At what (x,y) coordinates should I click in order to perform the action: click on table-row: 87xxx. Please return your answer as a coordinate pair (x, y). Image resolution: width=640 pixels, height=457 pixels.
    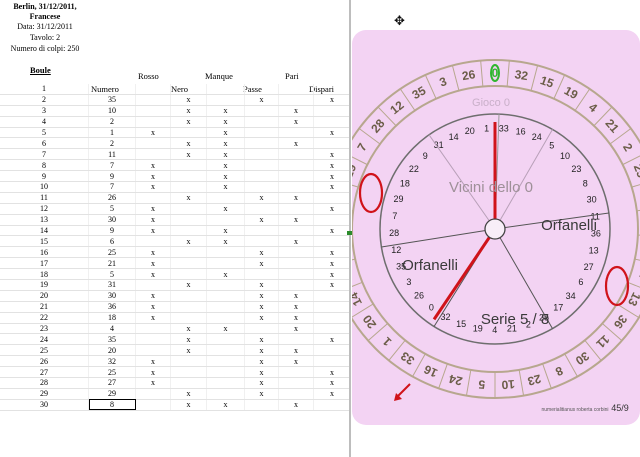
    Looking at the image, I should click on (175, 165).